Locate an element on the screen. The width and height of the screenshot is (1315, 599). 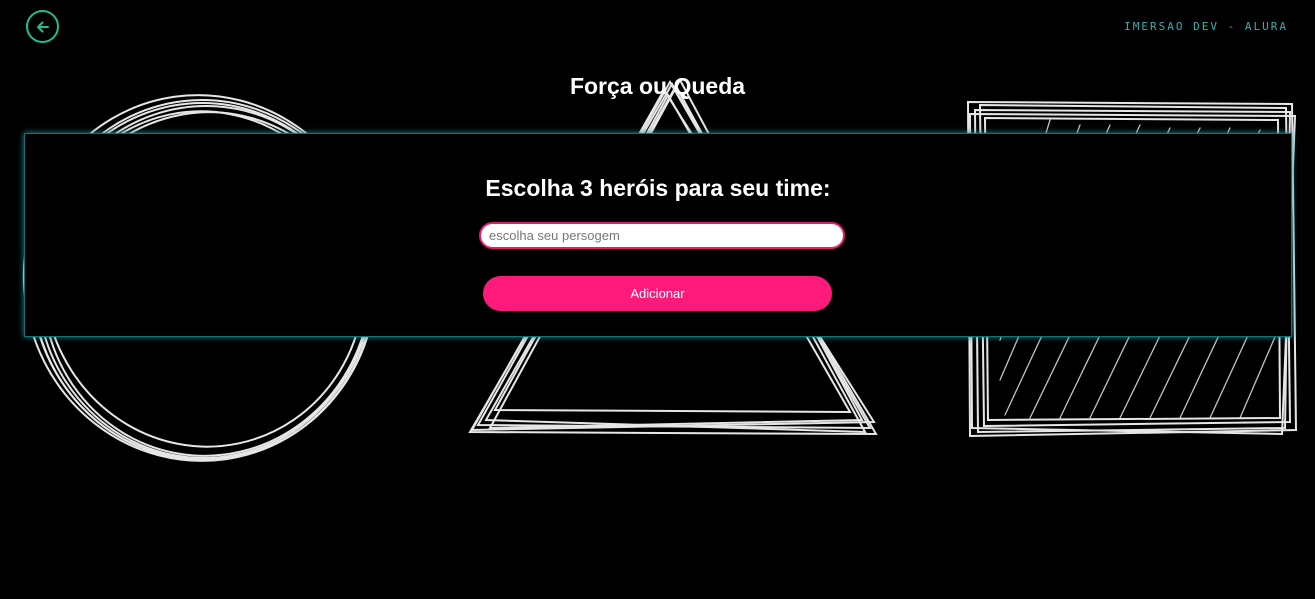
add-button: Adicionar is located at coordinates (657, 293).